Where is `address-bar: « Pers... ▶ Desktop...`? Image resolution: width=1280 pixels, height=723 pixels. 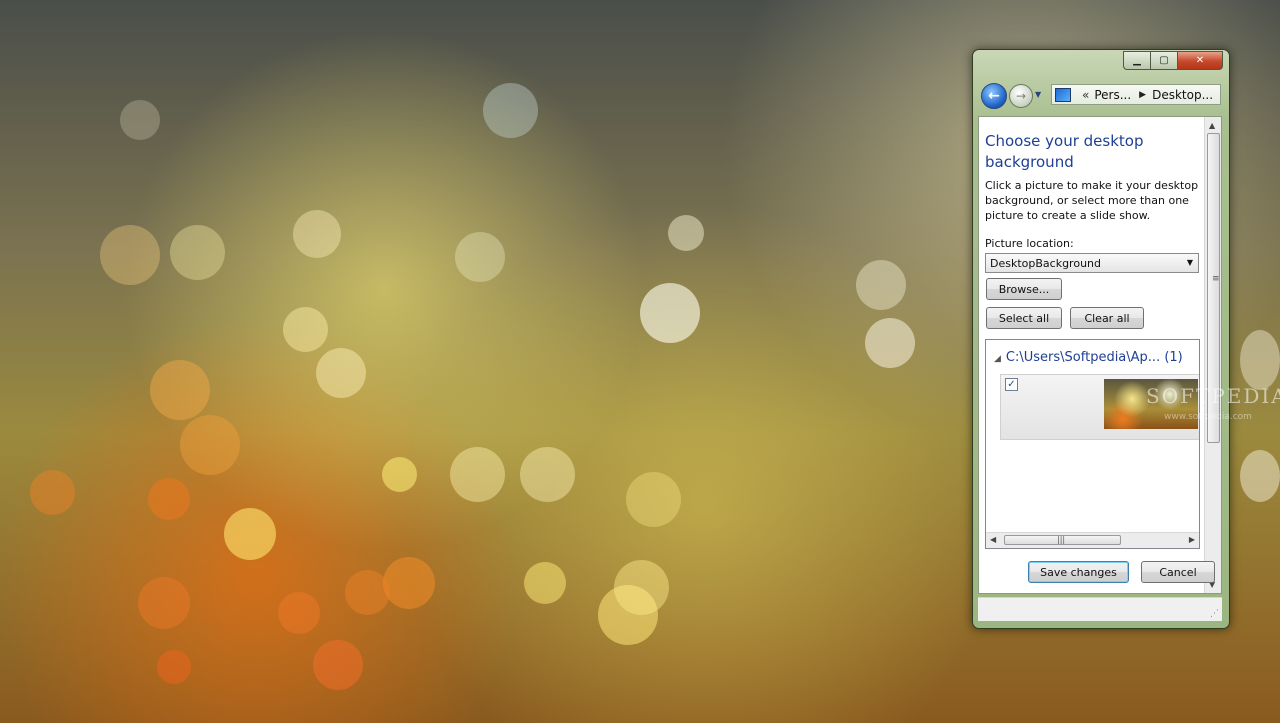 address-bar: « Pers... ▶ Desktop... is located at coordinates (1136, 94).